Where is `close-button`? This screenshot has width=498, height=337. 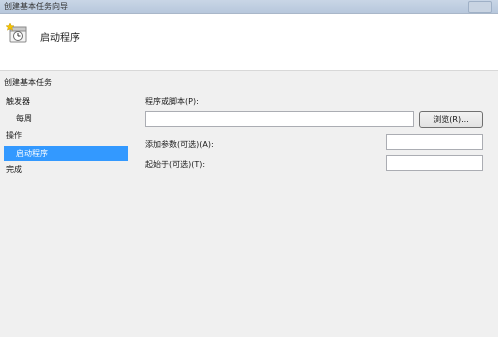 close-button is located at coordinates (480, 7).